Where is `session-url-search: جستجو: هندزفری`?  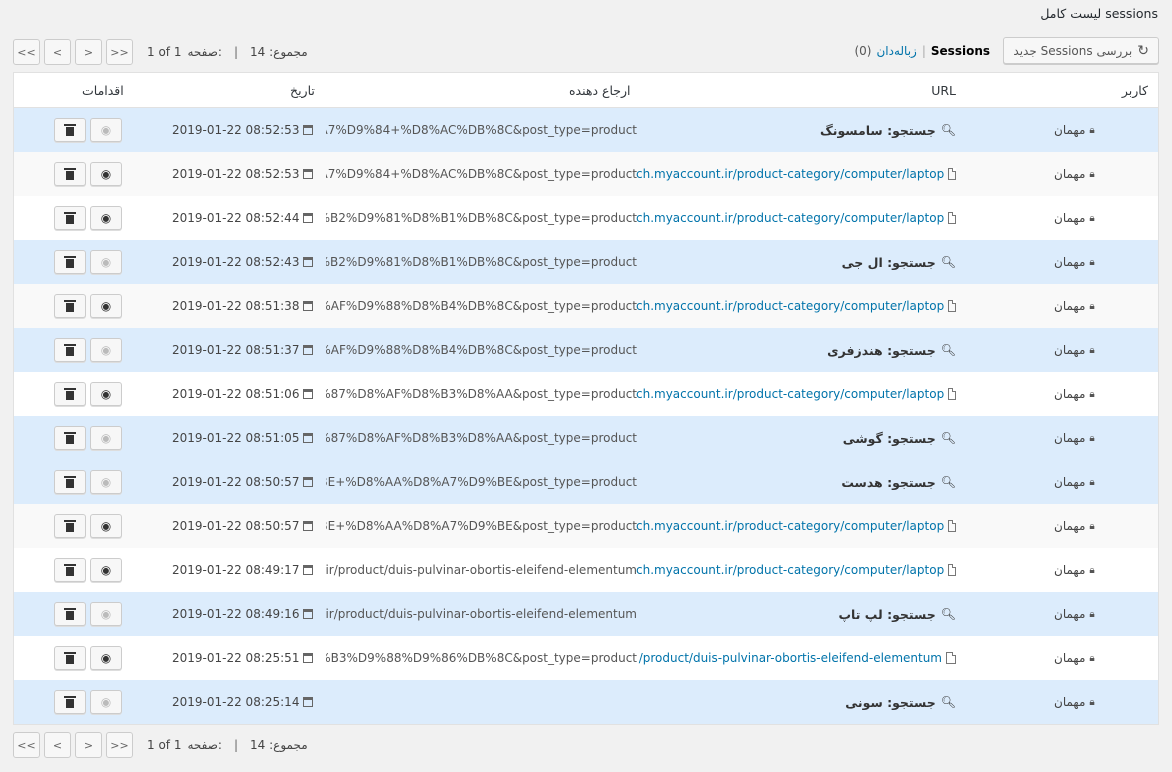
session-url-search: جستجو: هندزفری is located at coordinates (881, 350).